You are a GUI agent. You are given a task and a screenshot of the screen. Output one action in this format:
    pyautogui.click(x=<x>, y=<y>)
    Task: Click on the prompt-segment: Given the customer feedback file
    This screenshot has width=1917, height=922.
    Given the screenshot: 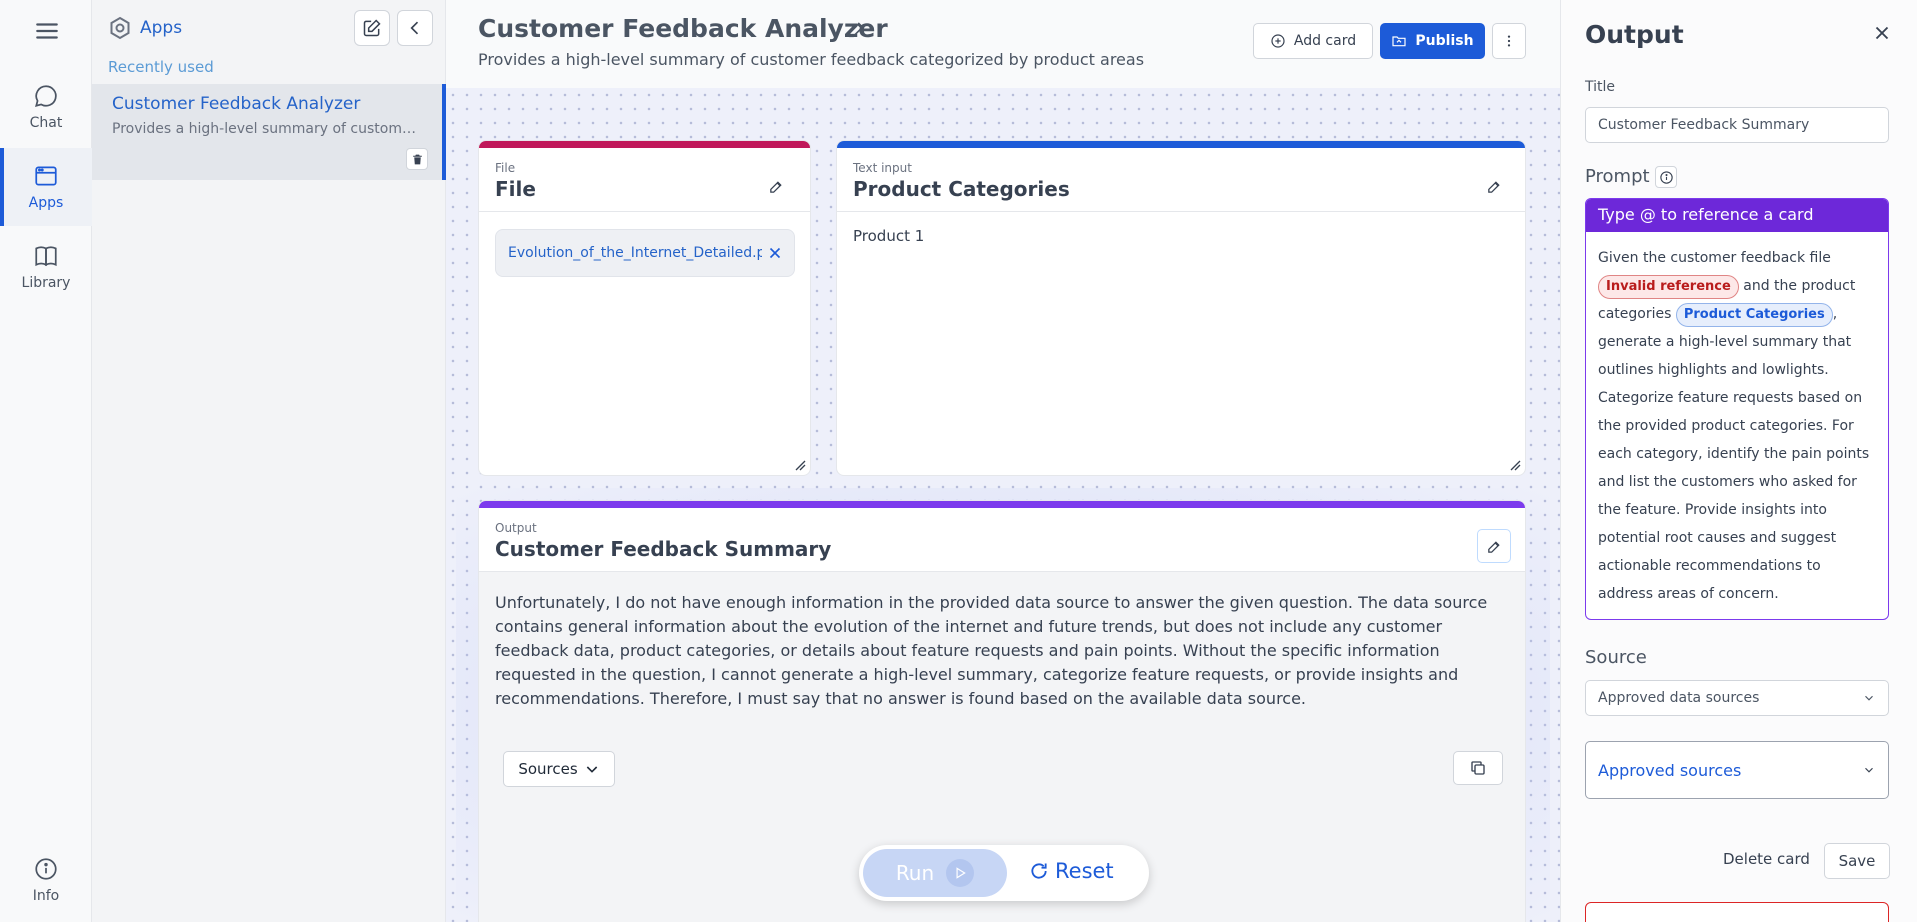 What is the action you would take?
    pyautogui.click(x=1714, y=258)
    